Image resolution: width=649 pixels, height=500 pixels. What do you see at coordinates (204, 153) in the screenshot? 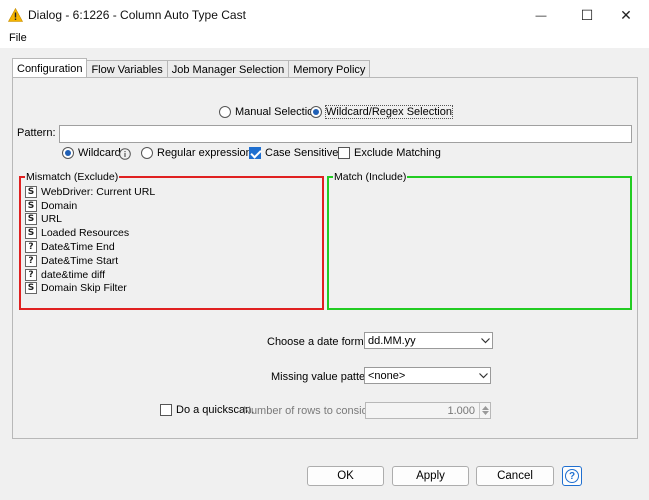
I see `regular-expression-label: Regular expression` at bounding box center [204, 153].